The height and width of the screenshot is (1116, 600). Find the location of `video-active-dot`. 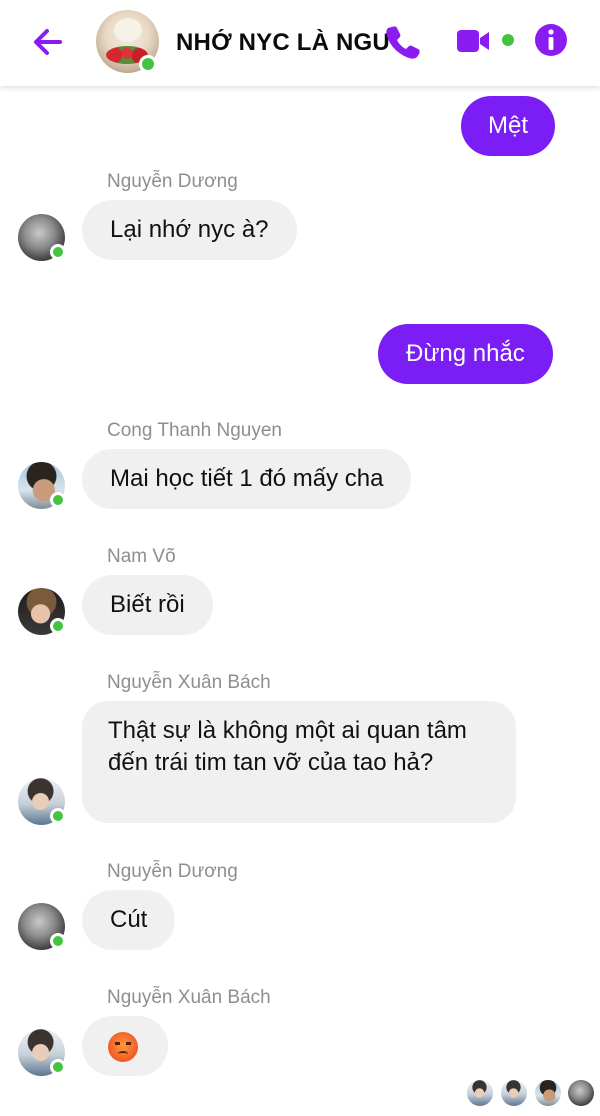

video-active-dot is located at coordinates (508, 40).